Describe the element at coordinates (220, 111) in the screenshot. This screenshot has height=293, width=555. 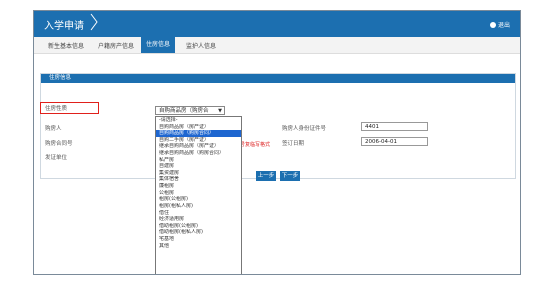
I see `caret-down-icon: ▼` at that location.